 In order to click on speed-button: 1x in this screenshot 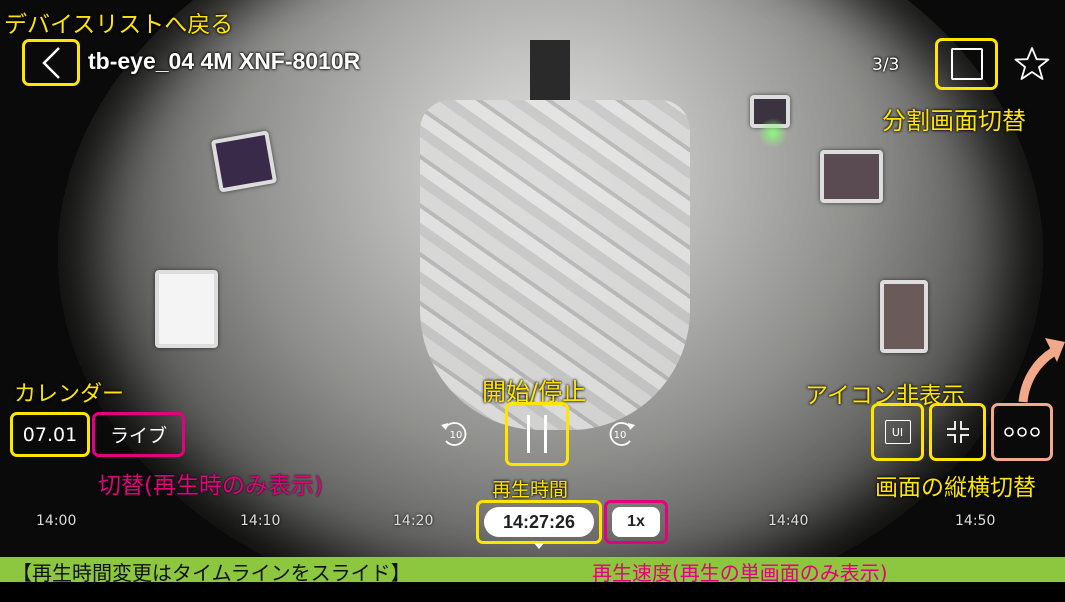, I will do `click(636, 522)`.